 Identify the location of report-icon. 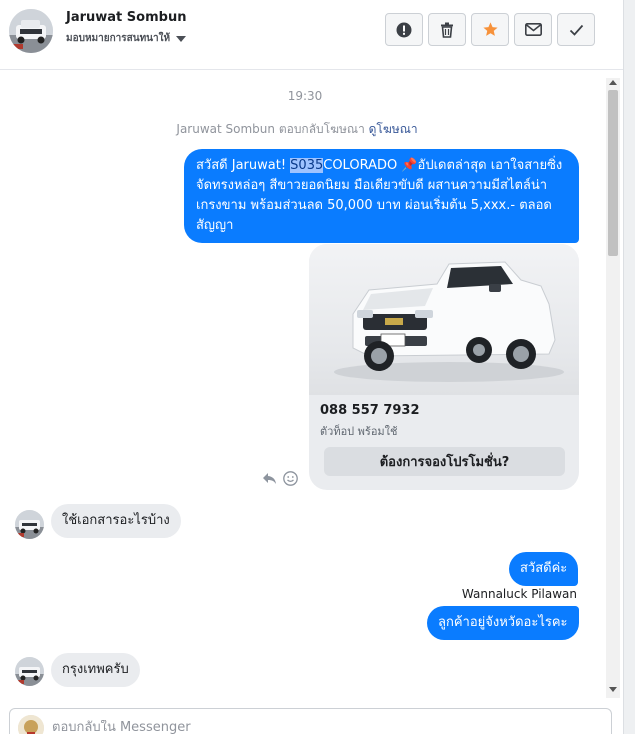
(404, 29).